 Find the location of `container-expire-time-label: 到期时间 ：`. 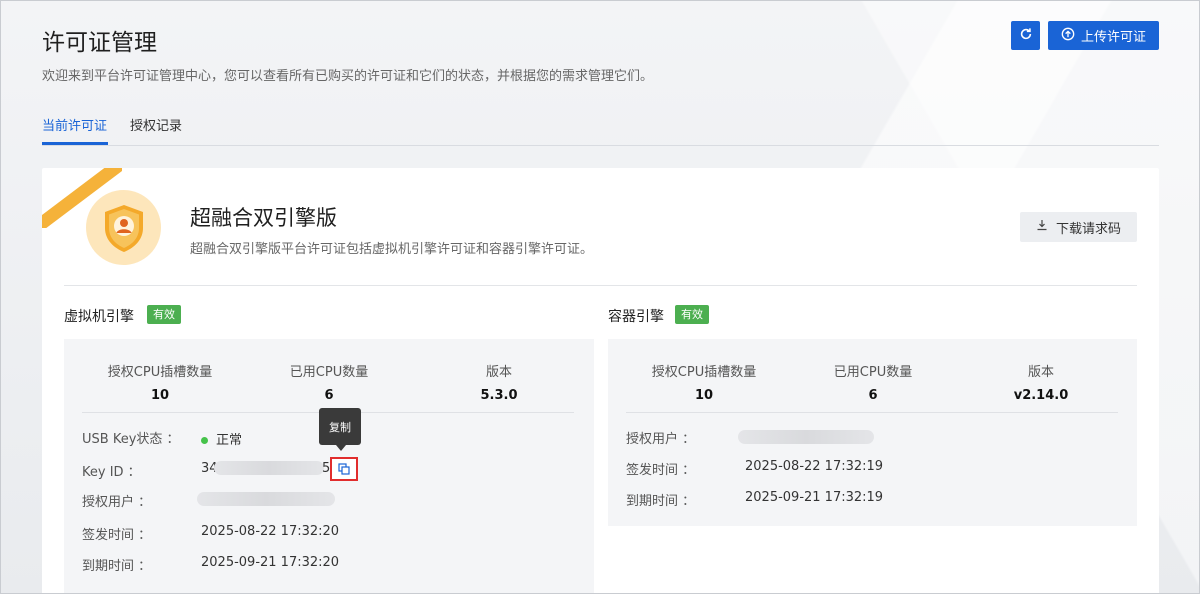

container-expire-time-label: 到期时间 ： is located at coordinates (661, 501).